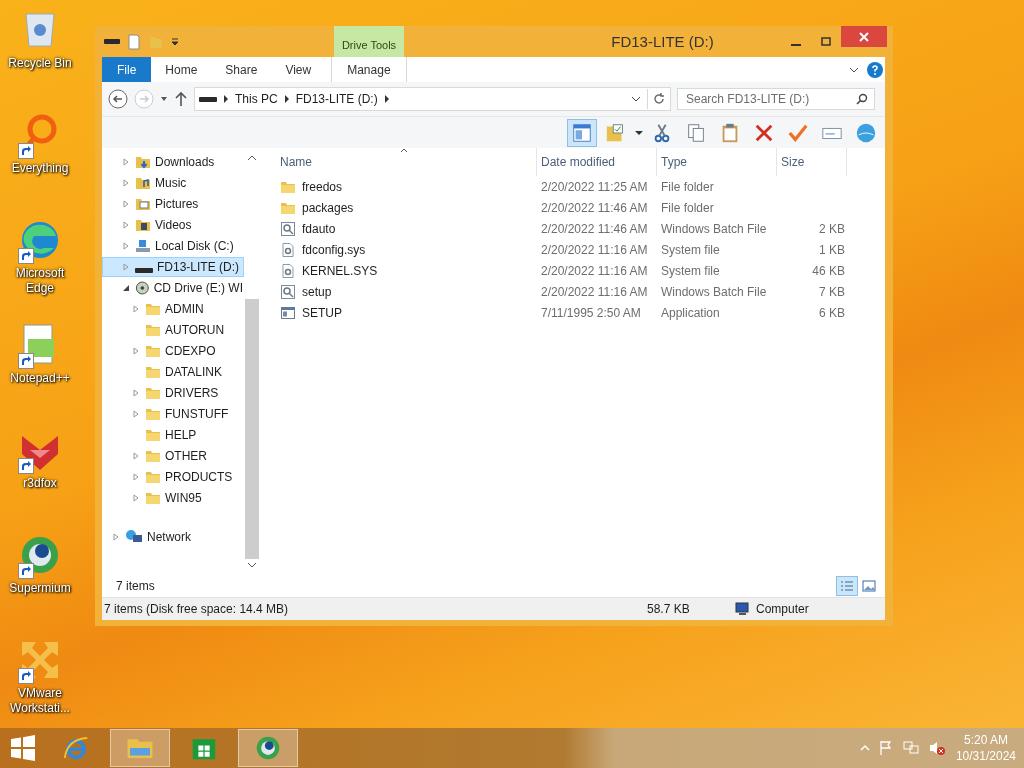 This screenshot has width=1024, height=768. Describe the element at coordinates (241, 69) in the screenshot. I see `ribbon-tab: Share` at that location.